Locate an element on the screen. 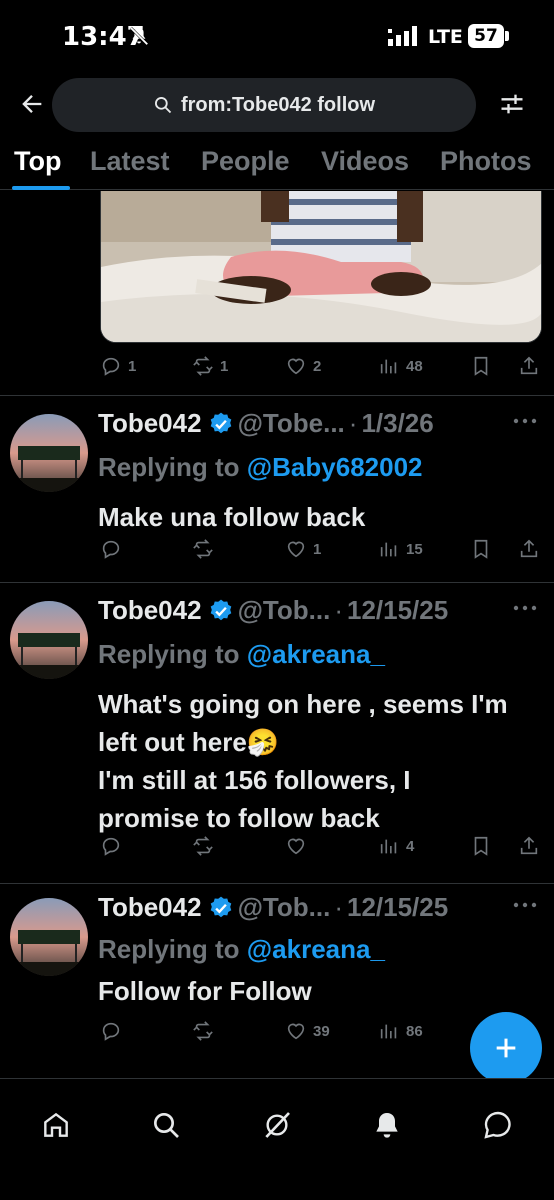 The width and height of the screenshot is (554, 1200). search-query: from:Tobe042 follow is located at coordinates (278, 104).